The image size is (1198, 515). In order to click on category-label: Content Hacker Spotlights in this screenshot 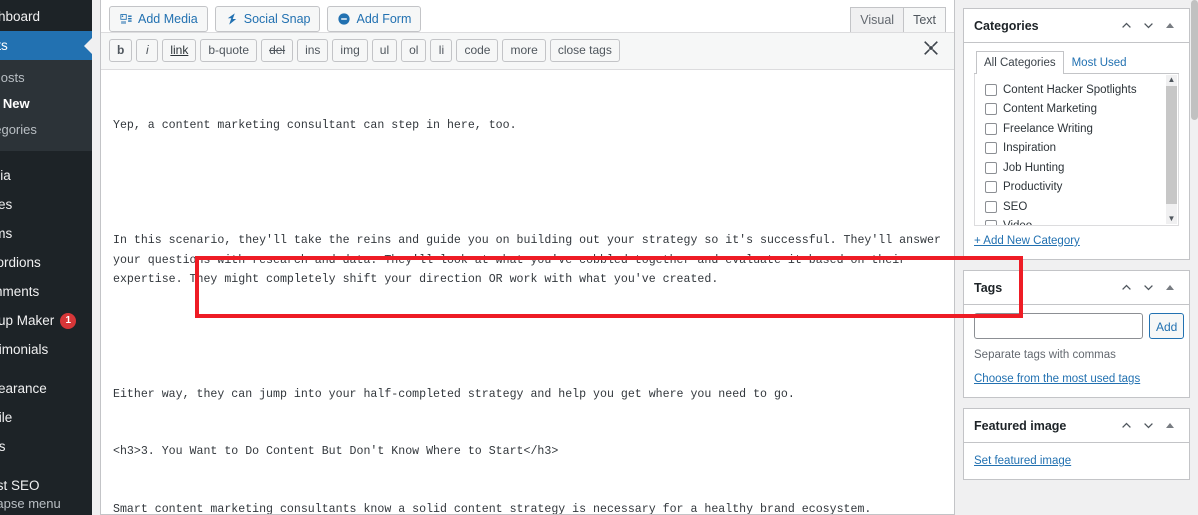, I will do `click(1070, 89)`.